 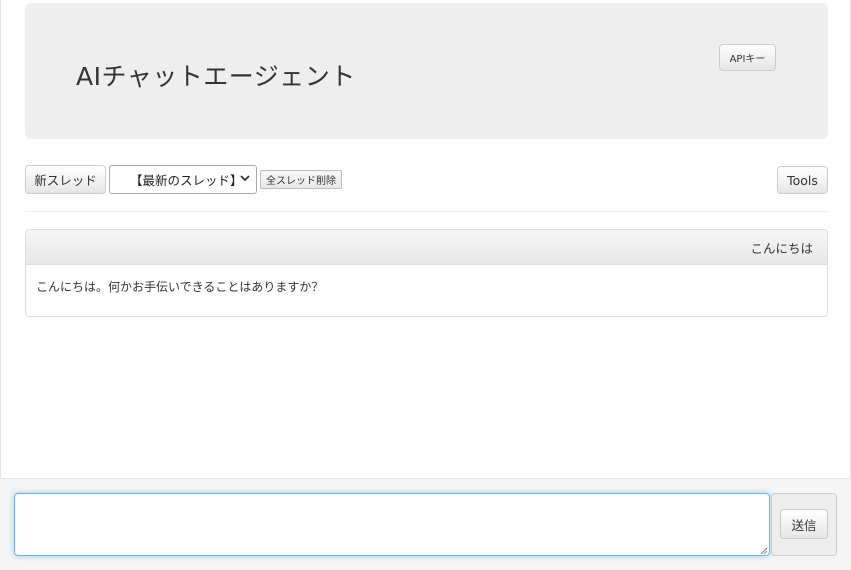 I want to click on send-panel: 送信, so click(x=804, y=524).